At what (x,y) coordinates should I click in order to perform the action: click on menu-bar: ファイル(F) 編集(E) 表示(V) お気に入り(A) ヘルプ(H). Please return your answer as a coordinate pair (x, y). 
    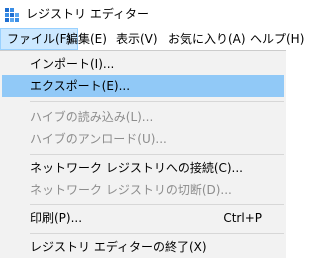
    Looking at the image, I should click on (152, 39).